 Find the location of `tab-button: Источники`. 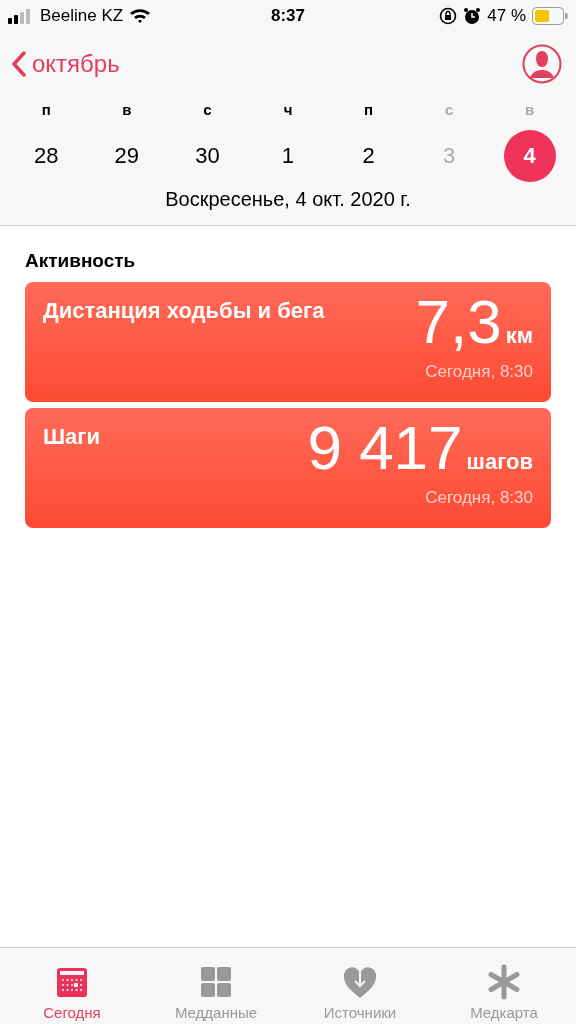

tab-button: Источники is located at coordinates (360, 986).